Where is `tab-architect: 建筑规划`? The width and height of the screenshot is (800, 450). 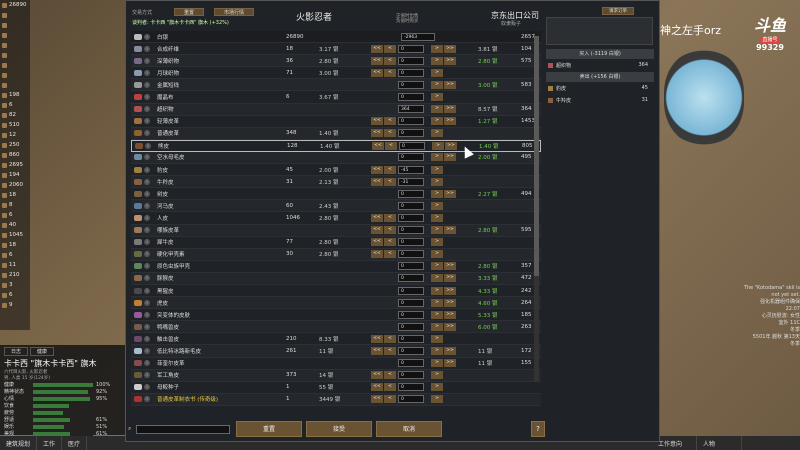 tab-architect: 建筑规划 is located at coordinates (19, 443).